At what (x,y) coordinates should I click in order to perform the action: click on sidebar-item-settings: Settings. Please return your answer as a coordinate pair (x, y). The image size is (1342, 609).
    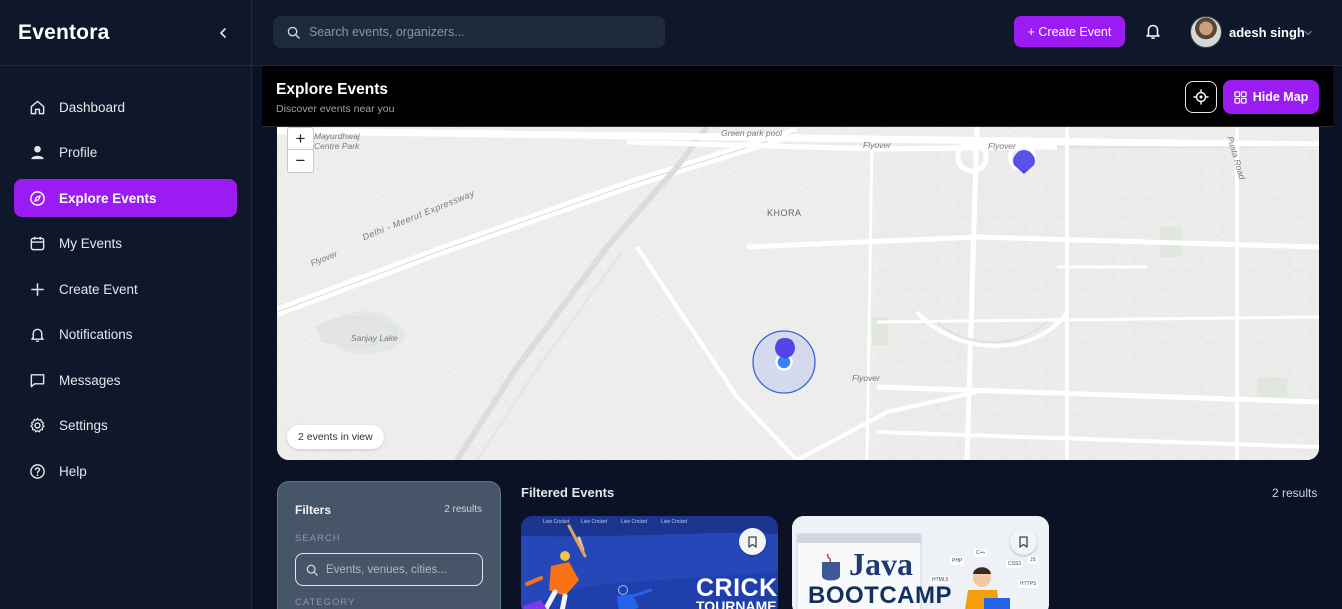
    Looking at the image, I should click on (125, 426).